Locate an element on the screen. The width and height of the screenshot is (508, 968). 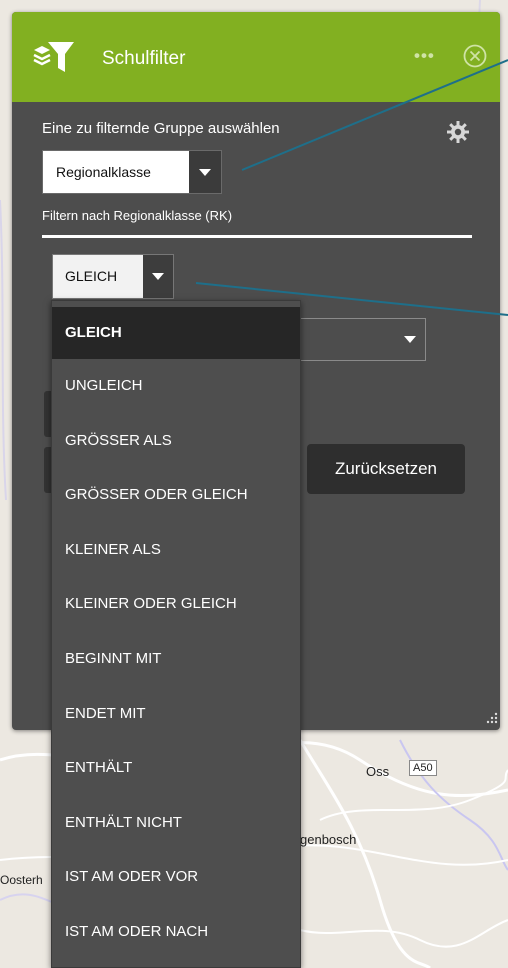
close-icon is located at coordinates (475, 56).